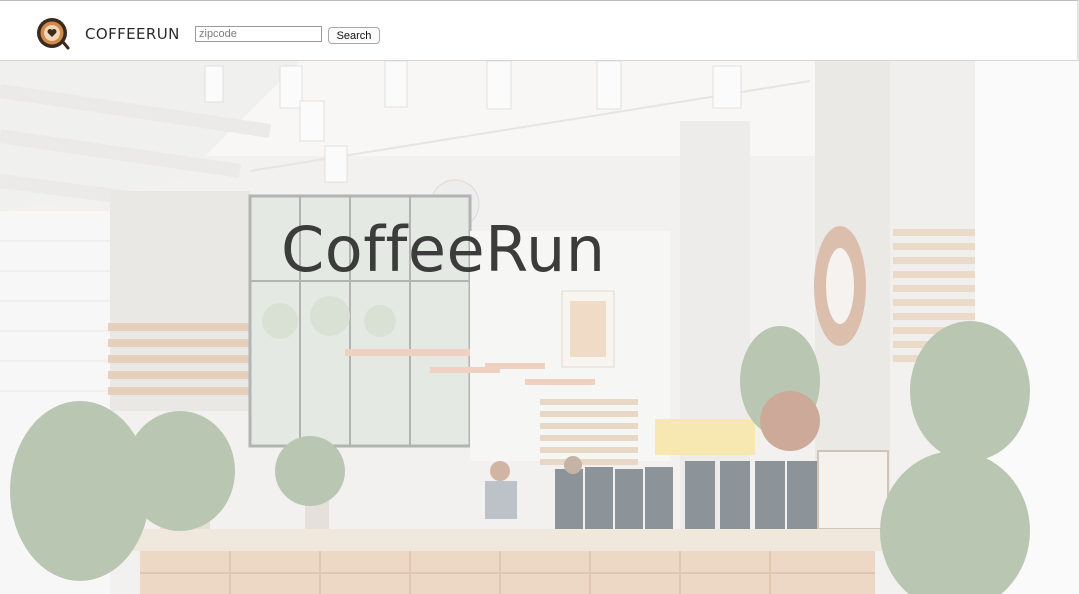 The height and width of the screenshot is (594, 1079). What do you see at coordinates (132, 34) in the screenshot?
I see `brand-name: COFFEERUN` at bounding box center [132, 34].